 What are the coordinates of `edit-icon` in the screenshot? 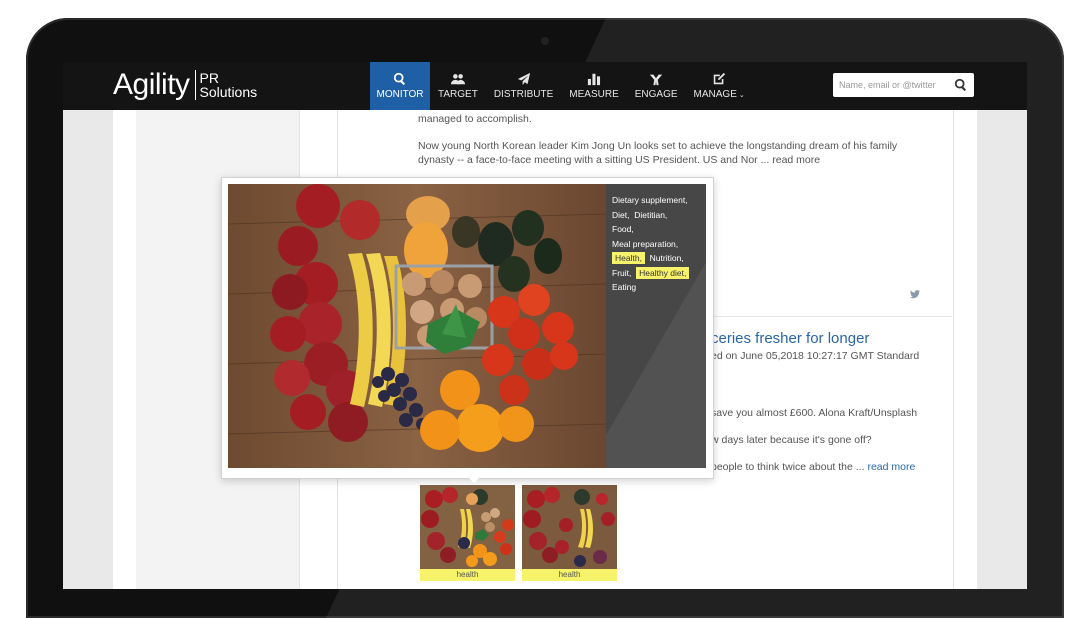 It's located at (719, 78).